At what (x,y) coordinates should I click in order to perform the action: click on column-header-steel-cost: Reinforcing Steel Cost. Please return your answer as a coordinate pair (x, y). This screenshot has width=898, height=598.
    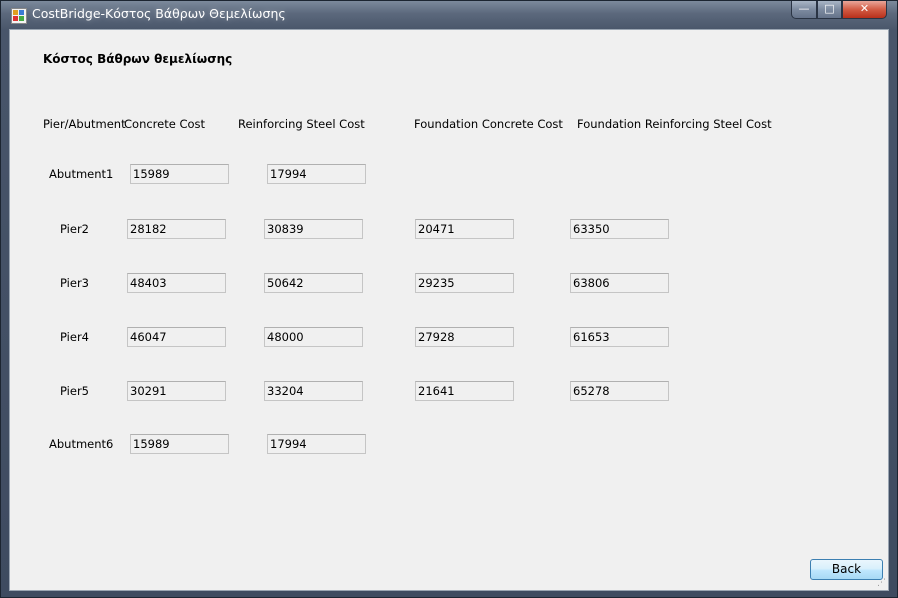
    Looking at the image, I should click on (301, 124).